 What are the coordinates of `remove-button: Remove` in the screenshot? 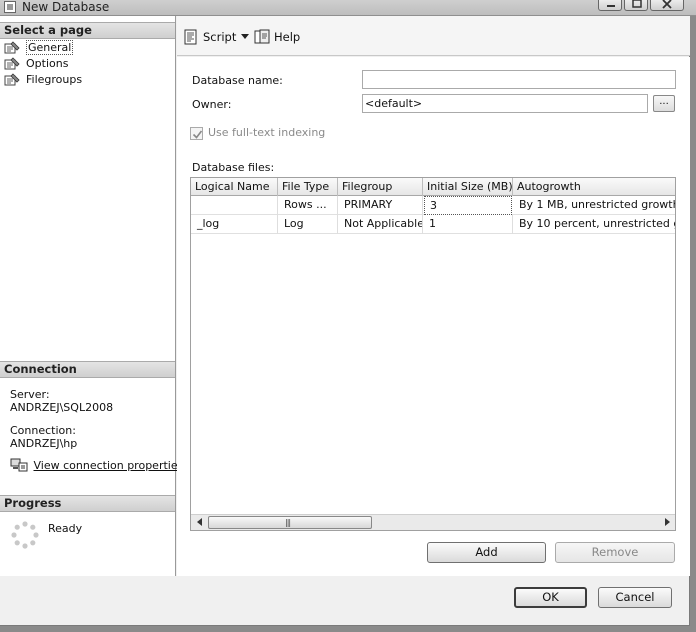 It's located at (615, 552).